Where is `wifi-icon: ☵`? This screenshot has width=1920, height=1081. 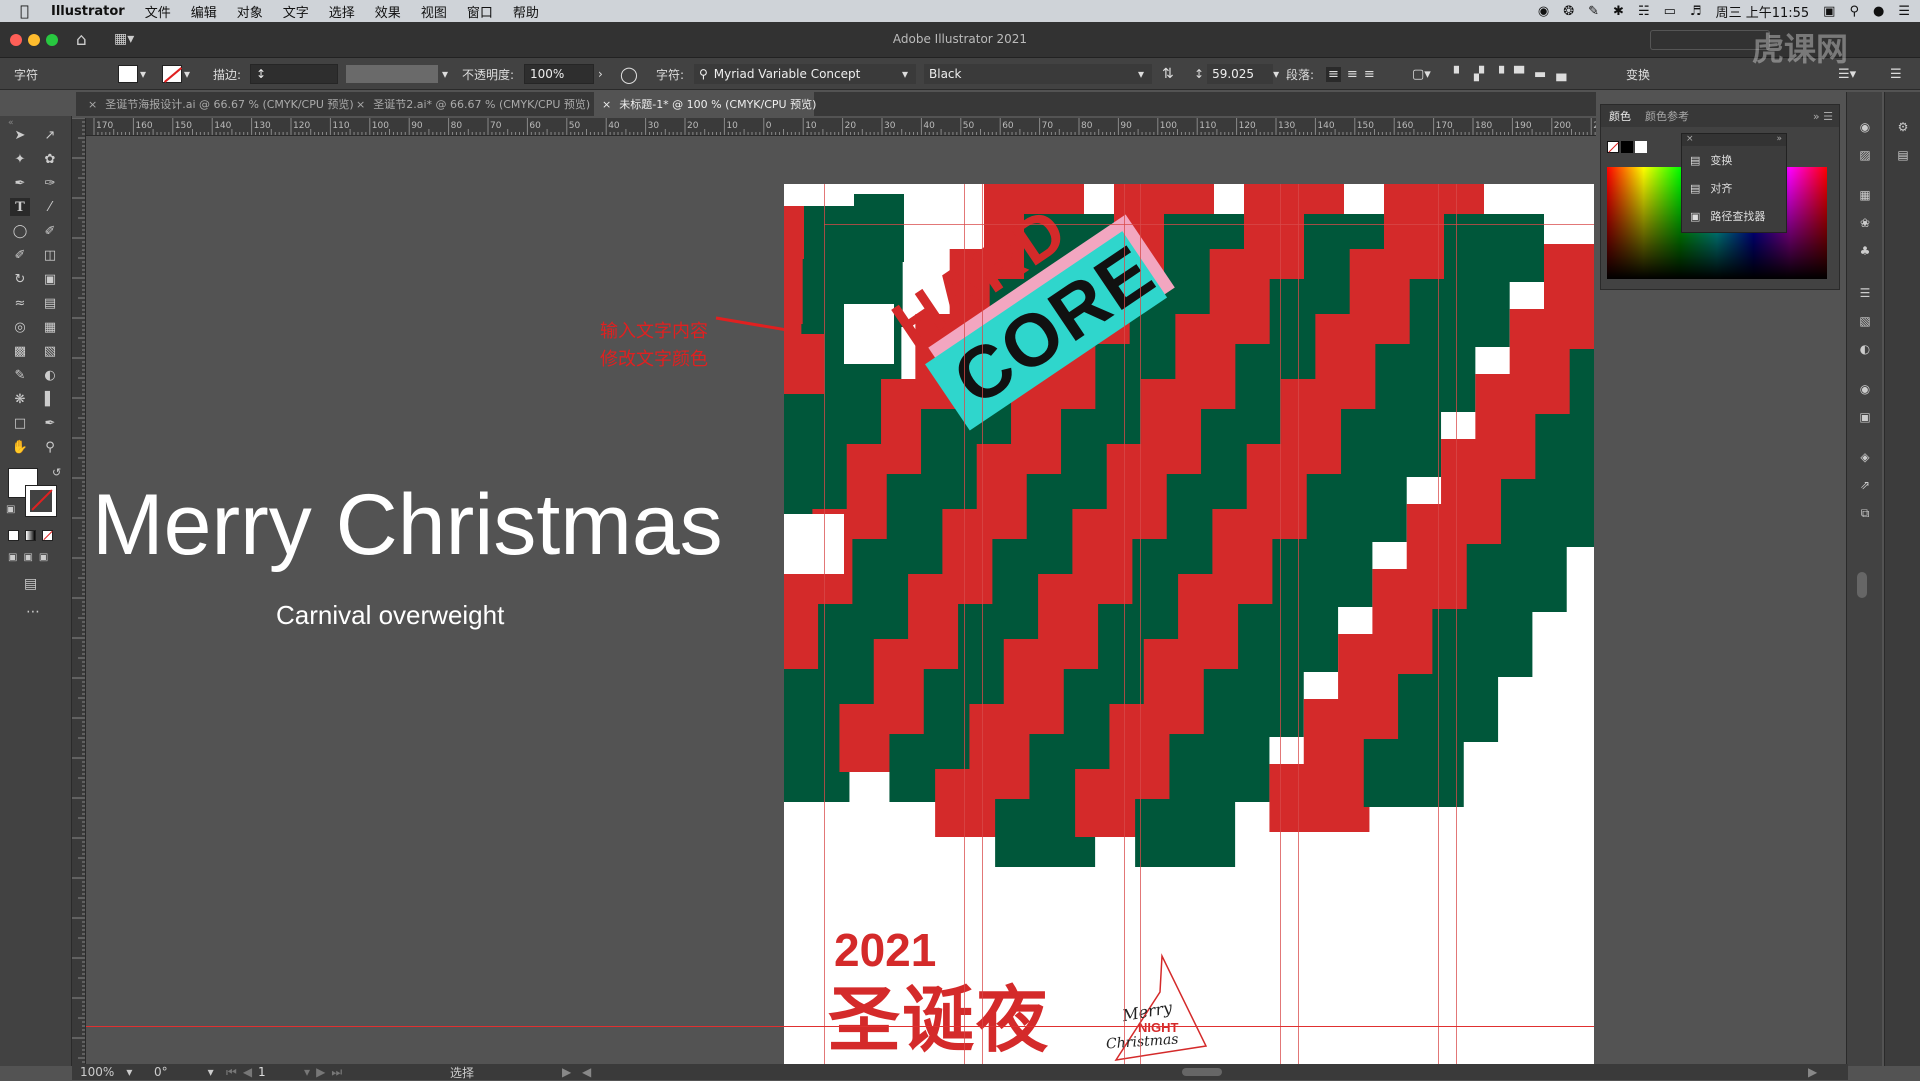 wifi-icon: ☵ is located at coordinates (1644, 11).